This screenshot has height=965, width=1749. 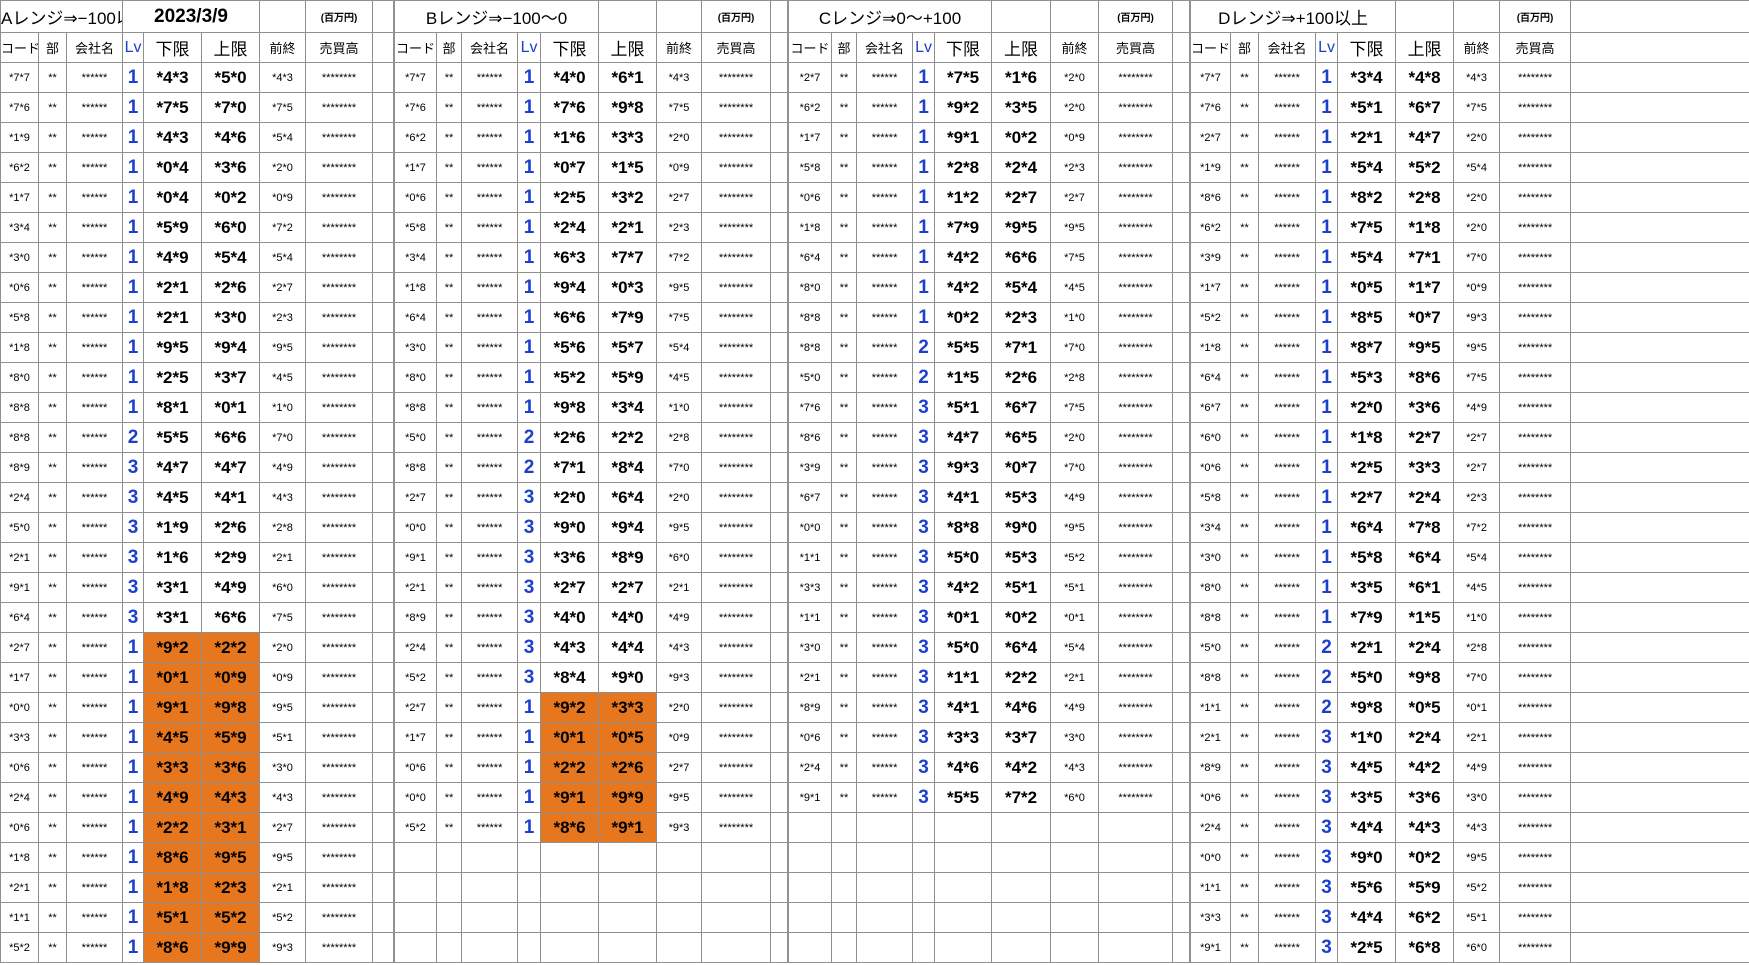 What do you see at coordinates (1211, 917) in the screenshot?
I see `code-cell: *3*3` at bounding box center [1211, 917].